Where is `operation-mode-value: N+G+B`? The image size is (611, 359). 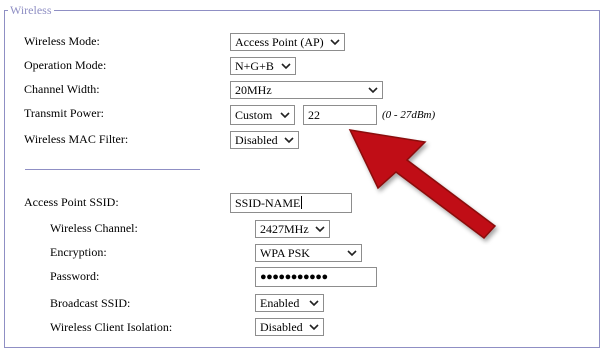
operation-mode-value: N+G+B is located at coordinates (254, 66).